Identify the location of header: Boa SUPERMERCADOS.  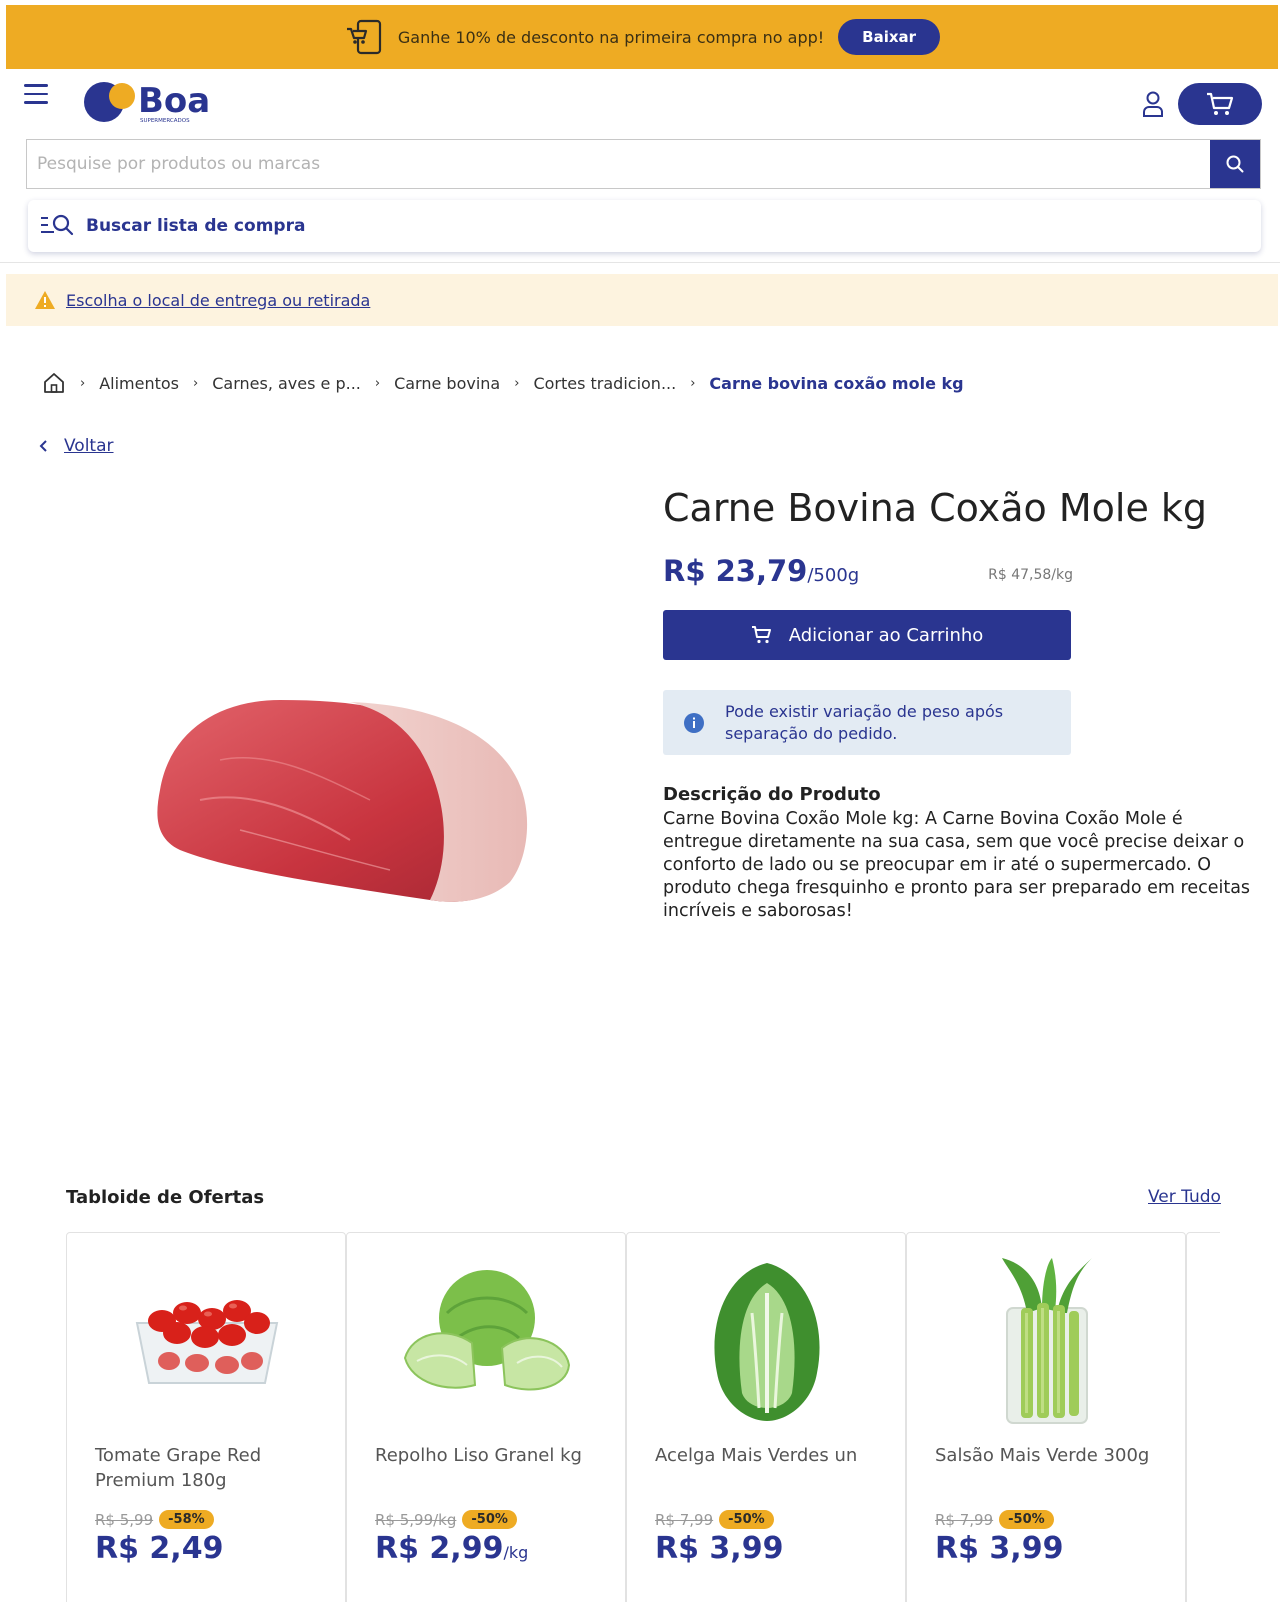
(640, 101).